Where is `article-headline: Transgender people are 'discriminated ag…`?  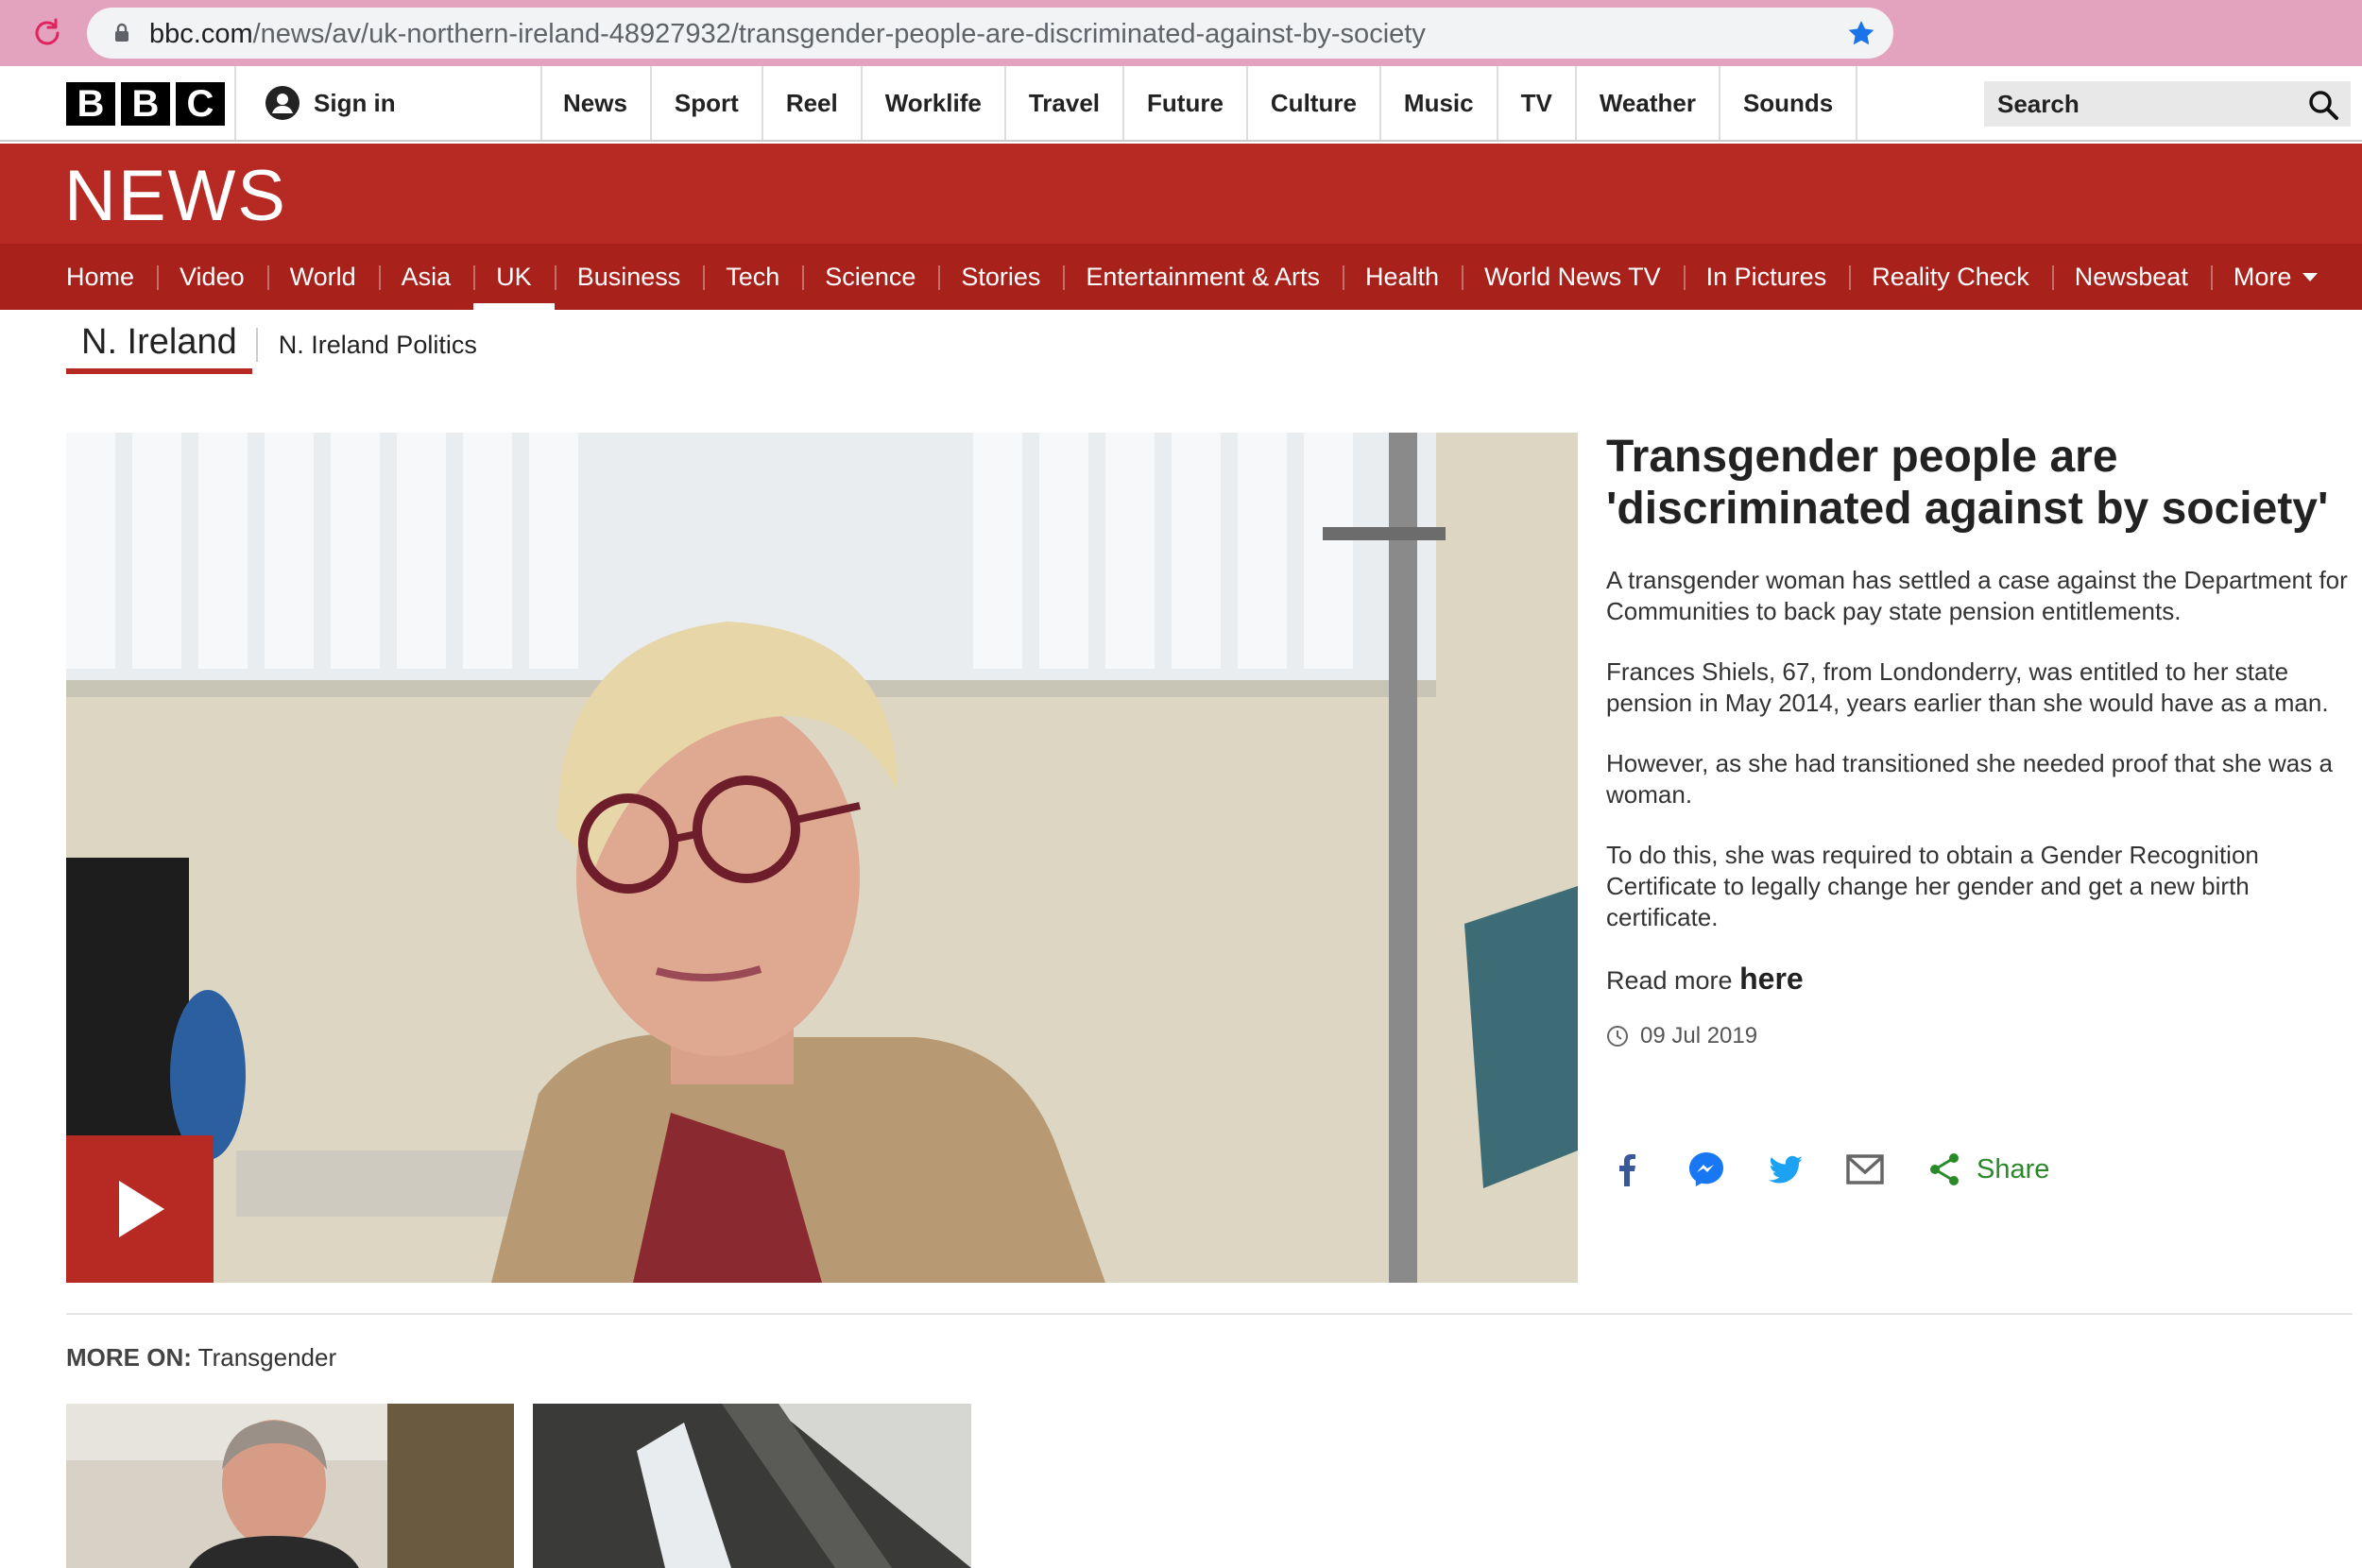 article-headline: Transgender people are 'discriminated ag… is located at coordinates (1968, 483).